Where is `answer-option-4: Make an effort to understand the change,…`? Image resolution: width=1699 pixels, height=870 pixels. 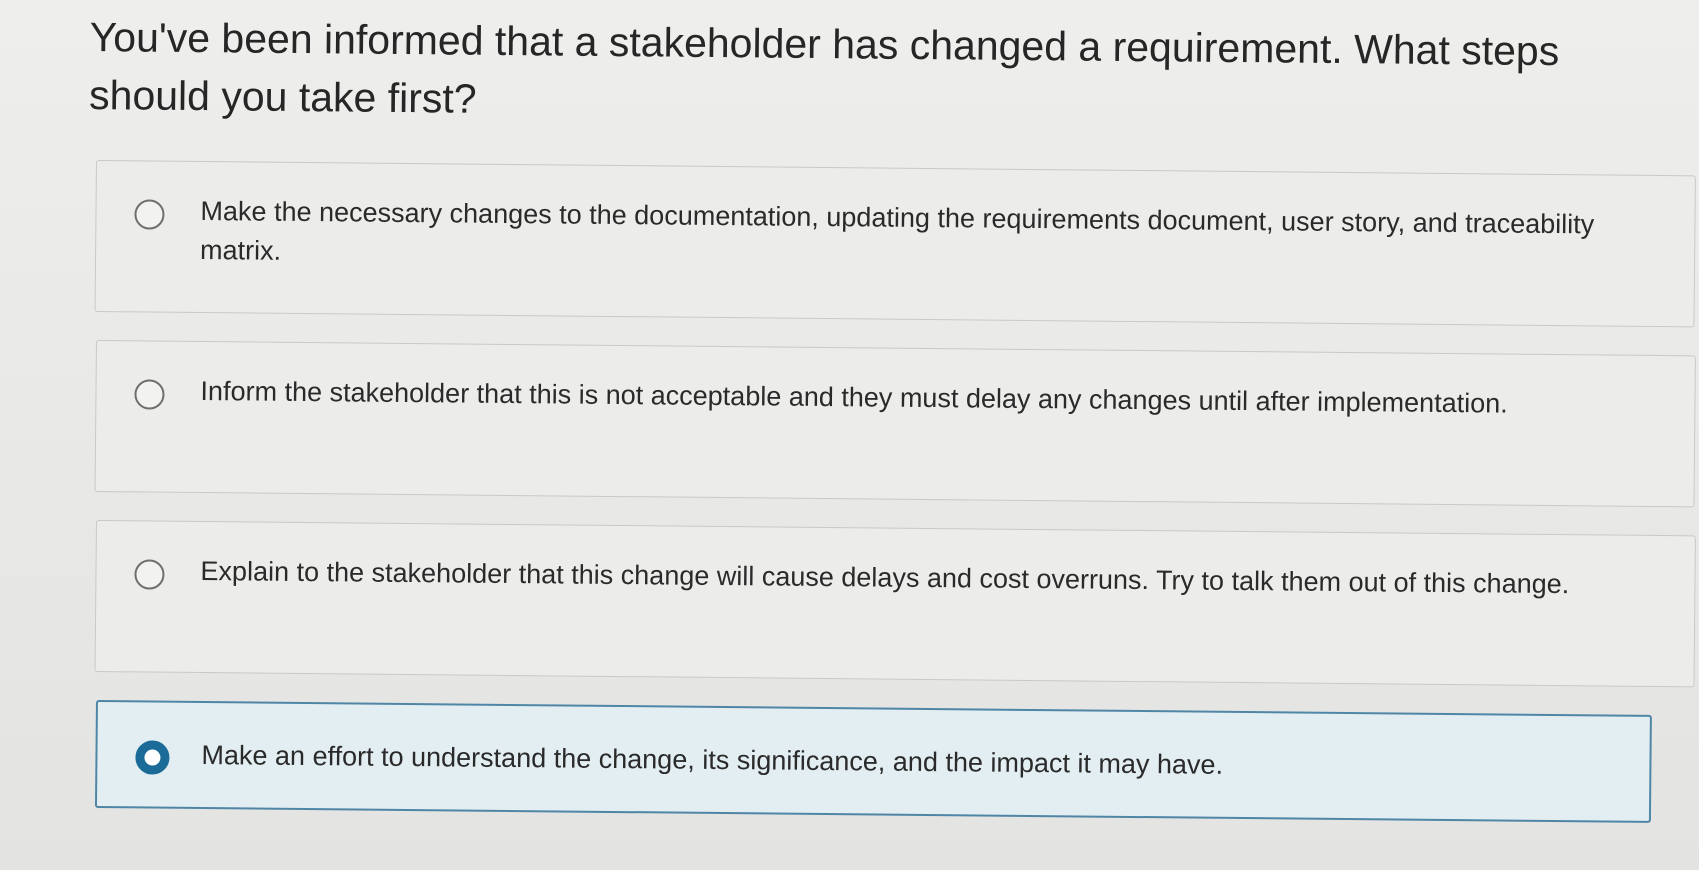 answer-option-4: Make an effort to understand the change,… is located at coordinates (873, 761).